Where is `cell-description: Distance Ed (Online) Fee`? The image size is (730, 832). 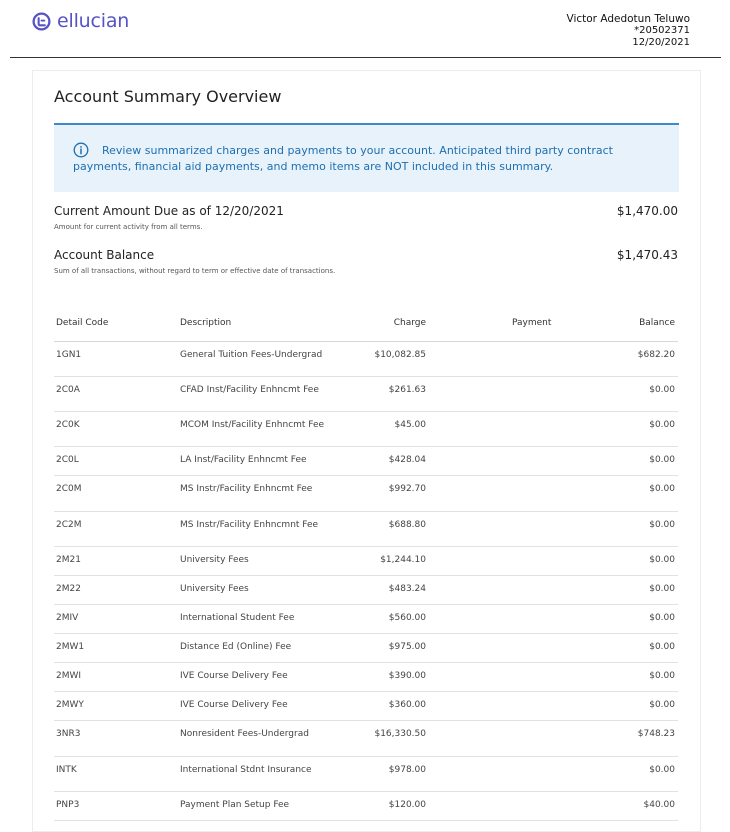
cell-description: Distance Ed (Online) Fee is located at coordinates (236, 647).